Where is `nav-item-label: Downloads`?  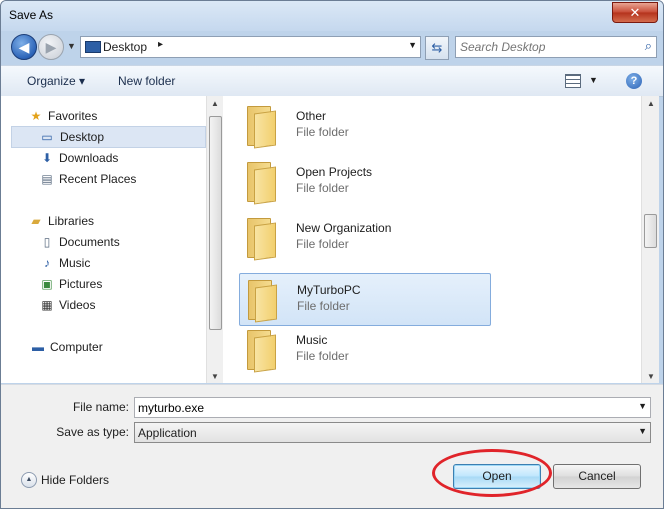
nav-item-label: Downloads is located at coordinates (89, 158).